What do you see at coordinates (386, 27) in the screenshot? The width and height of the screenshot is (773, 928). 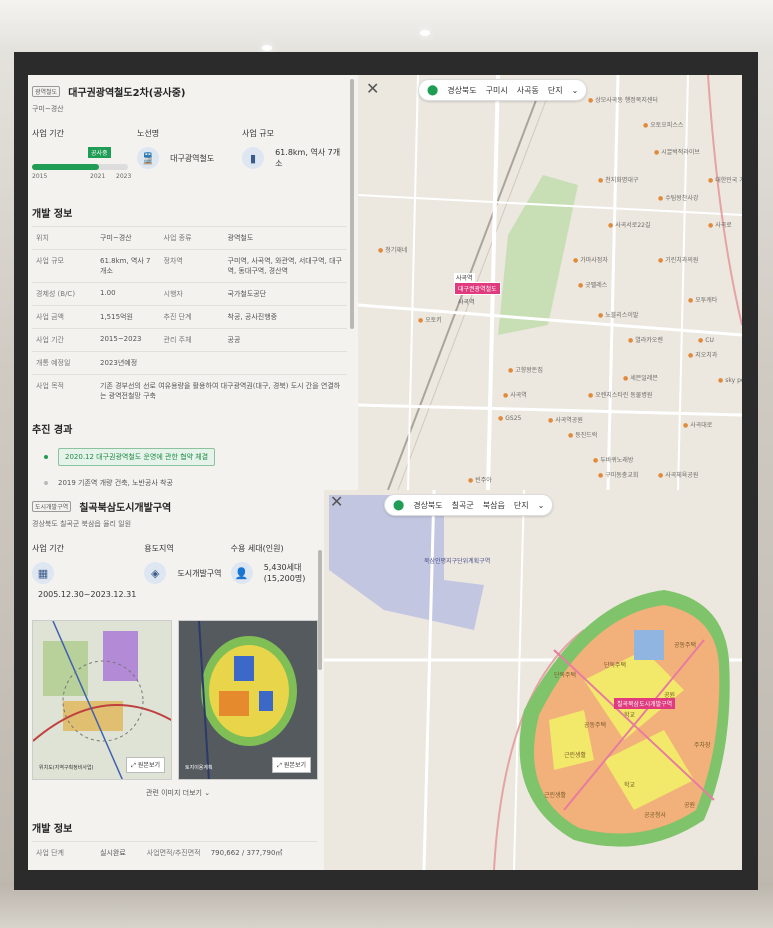 I see `ceiling` at bounding box center [386, 27].